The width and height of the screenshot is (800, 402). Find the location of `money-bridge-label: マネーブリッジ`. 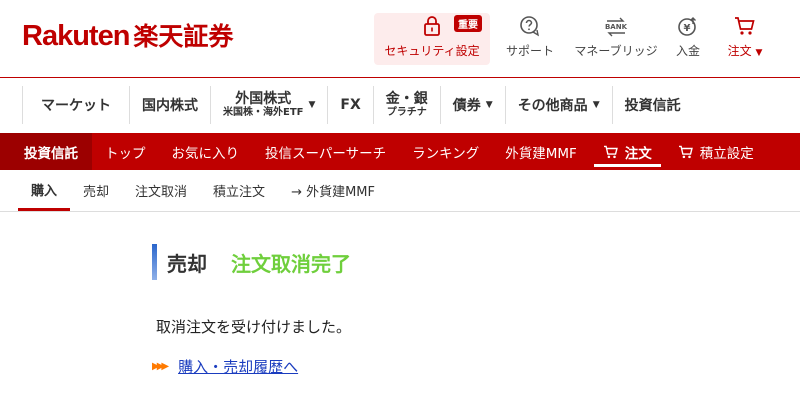

money-bridge-label: マネーブリッジ is located at coordinates (616, 51).